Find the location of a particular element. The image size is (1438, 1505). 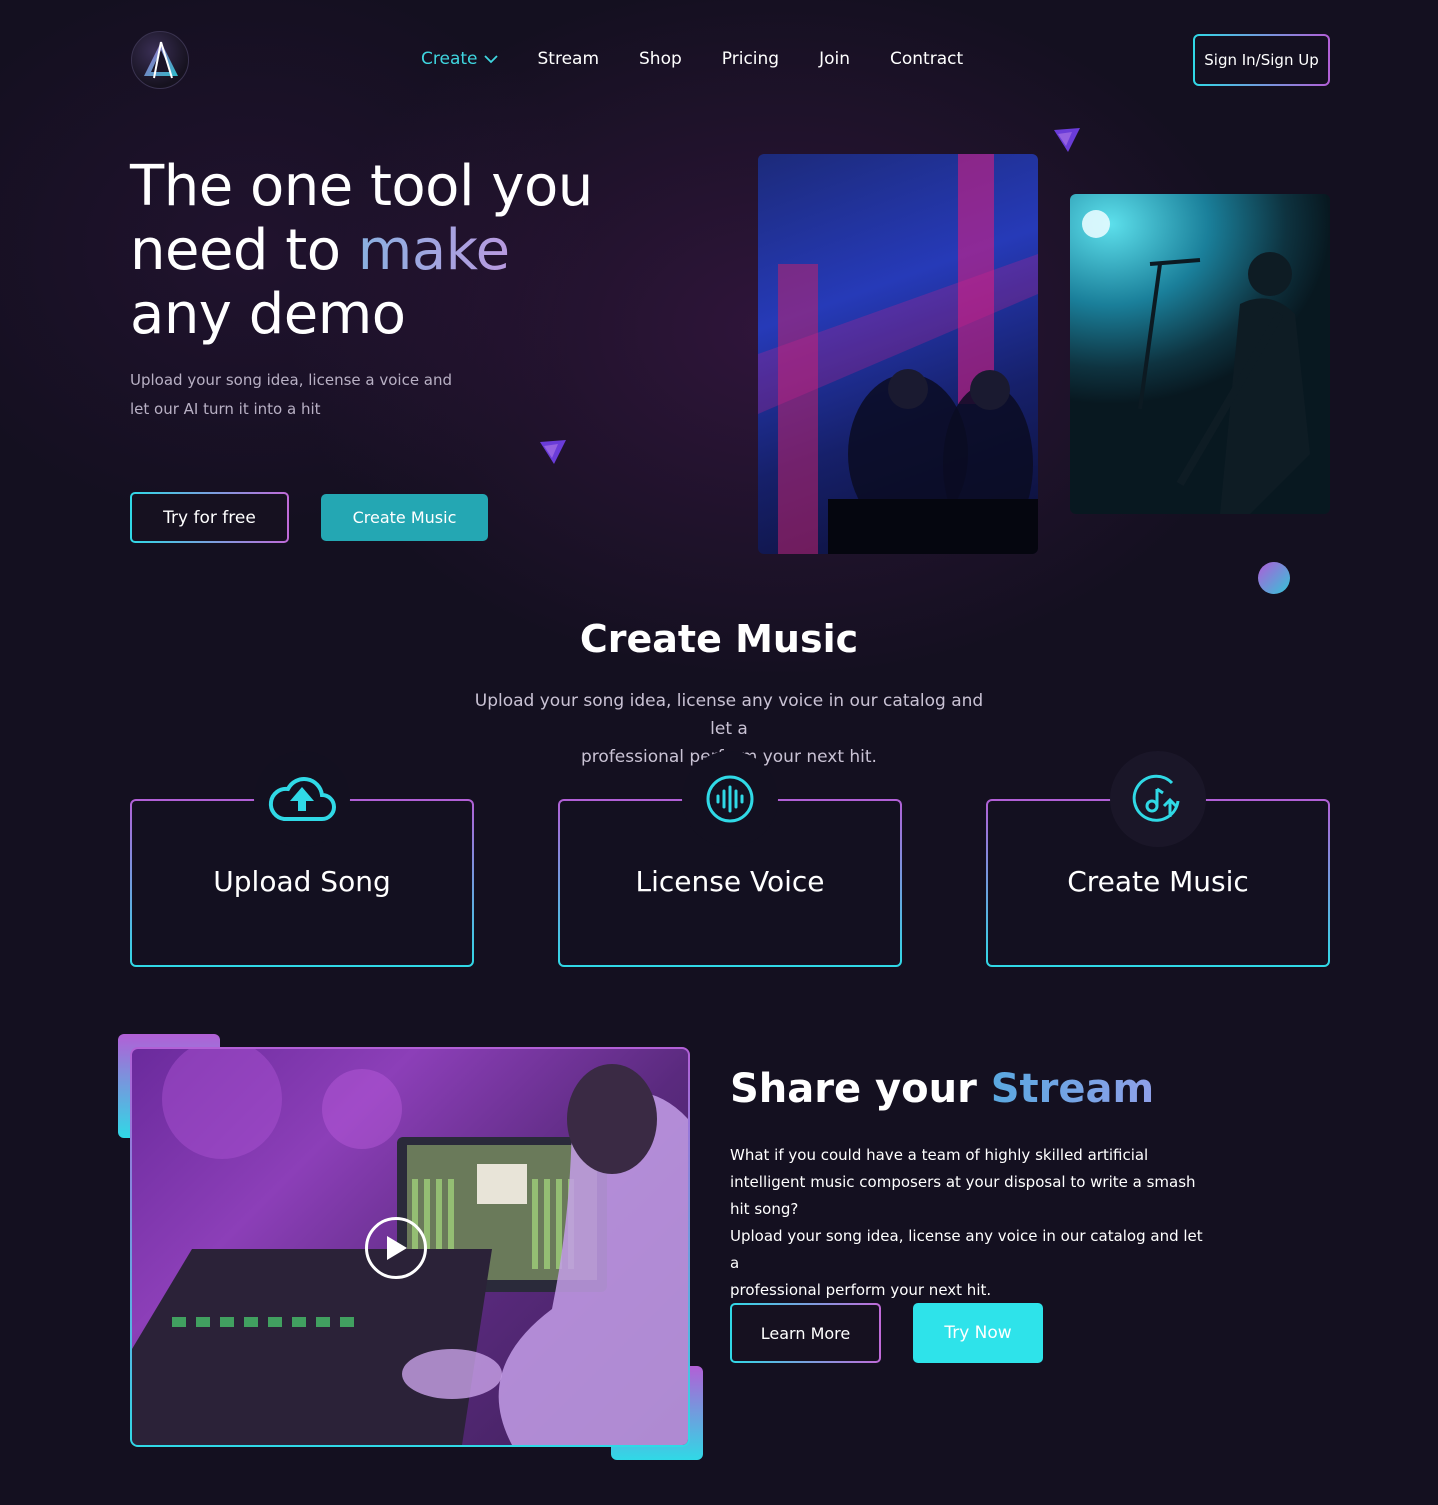

music-note-upload-icon is located at coordinates (1156, 798).